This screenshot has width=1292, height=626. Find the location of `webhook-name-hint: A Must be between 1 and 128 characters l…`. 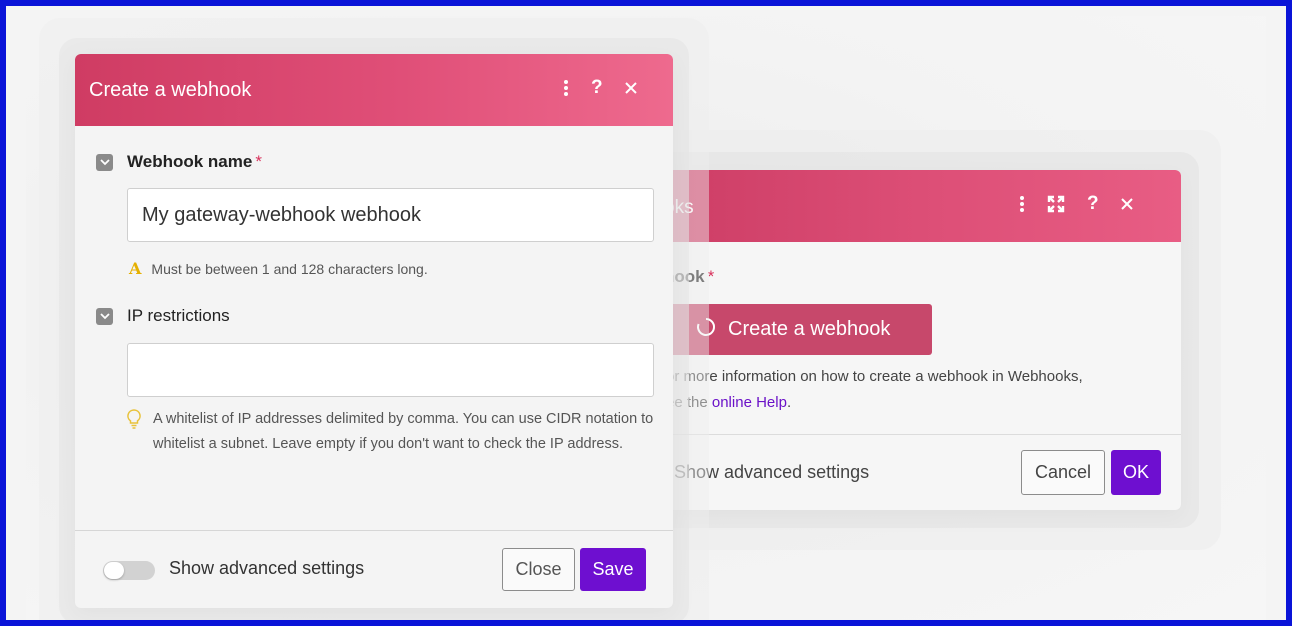

webhook-name-hint: A Must be between 1 and 128 characters l… is located at coordinates (278, 268).